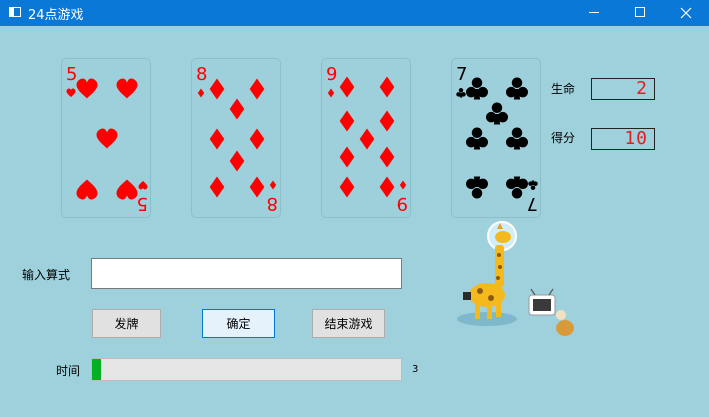 Image resolution: width=709 pixels, height=417 pixels. I want to click on time-progress-fill, so click(97, 369).